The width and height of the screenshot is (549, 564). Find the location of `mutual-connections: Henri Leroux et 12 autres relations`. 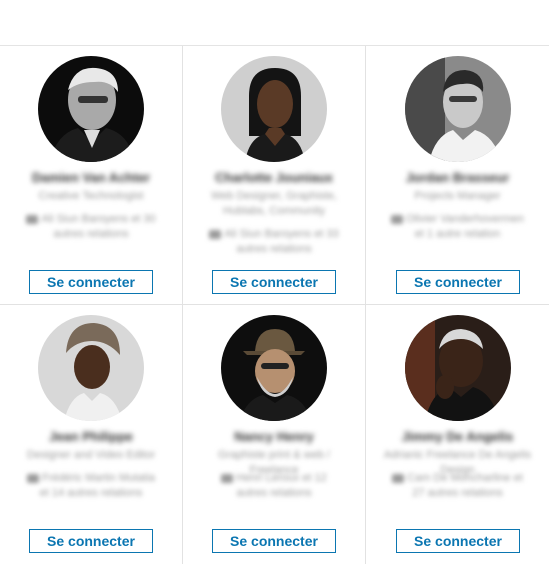

mutual-connections: Henri Leroux et 12 autres relations is located at coordinates (274, 486).